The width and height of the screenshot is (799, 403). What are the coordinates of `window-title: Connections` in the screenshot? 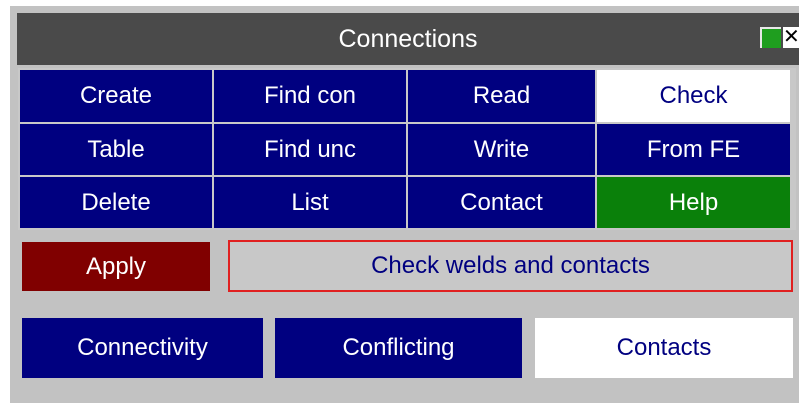 It's located at (408, 39).